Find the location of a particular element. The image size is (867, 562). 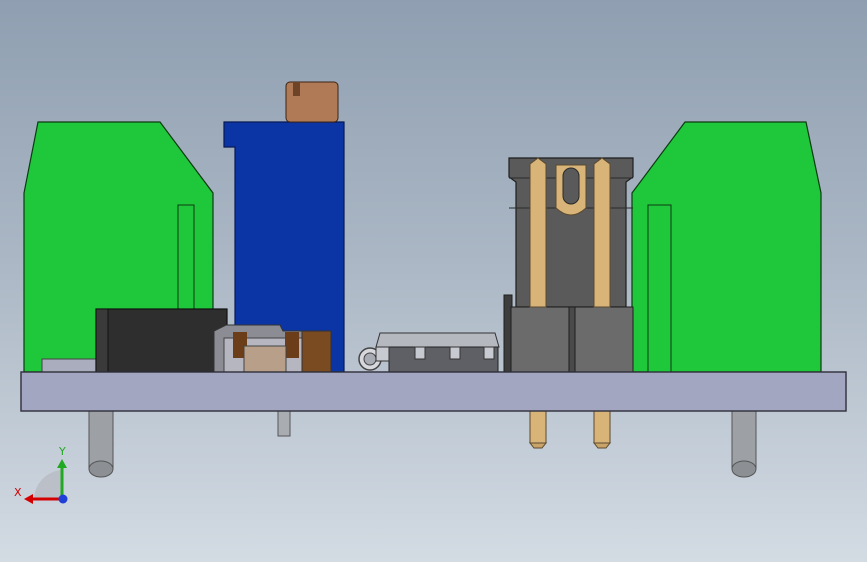

terminal-block-right is located at coordinates (726, 247).